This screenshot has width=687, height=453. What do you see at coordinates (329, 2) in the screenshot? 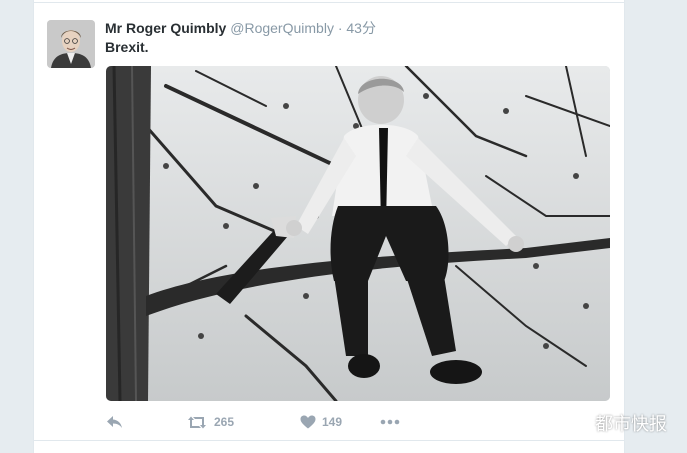
I see `top-divider` at bounding box center [329, 2].